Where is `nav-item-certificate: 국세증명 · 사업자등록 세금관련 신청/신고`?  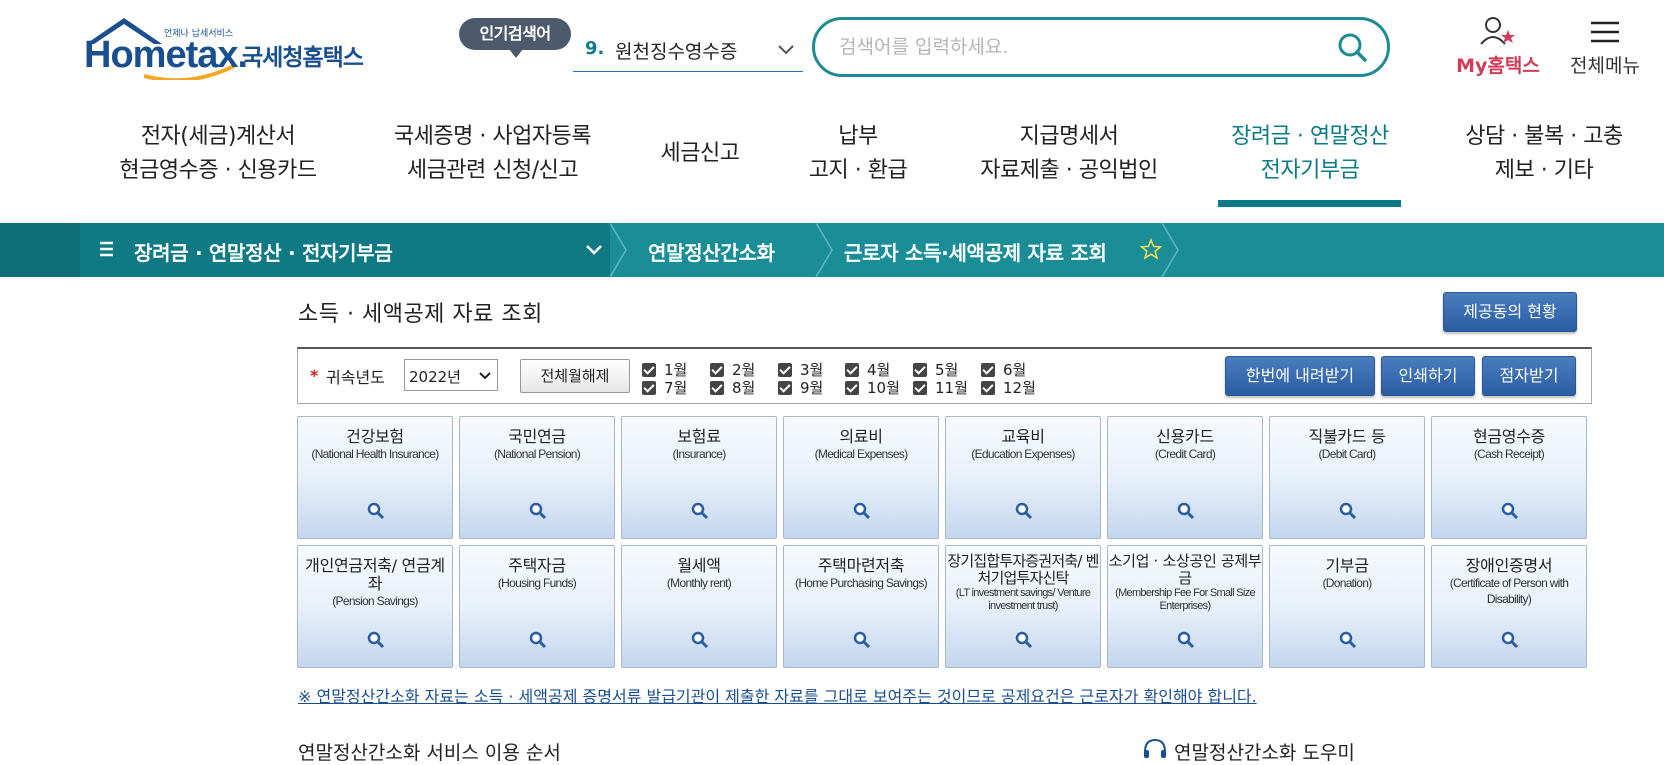
nav-item-certificate: 국세증명 · 사업자등록 세금관련 신청/신고 is located at coordinates (492, 154).